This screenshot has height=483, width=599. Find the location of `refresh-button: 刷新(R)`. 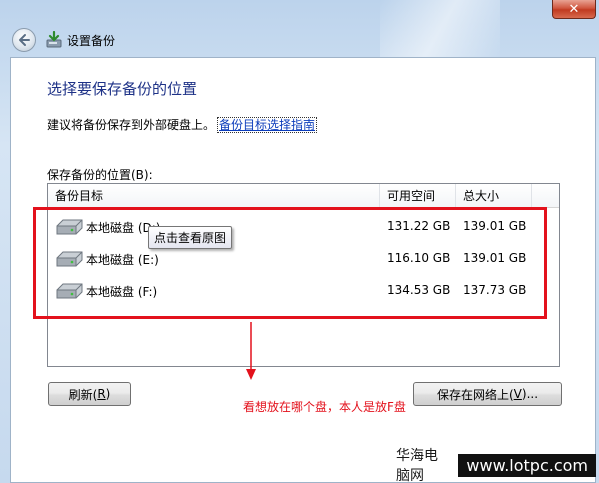

refresh-button: 刷新(R) is located at coordinates (89, 394).